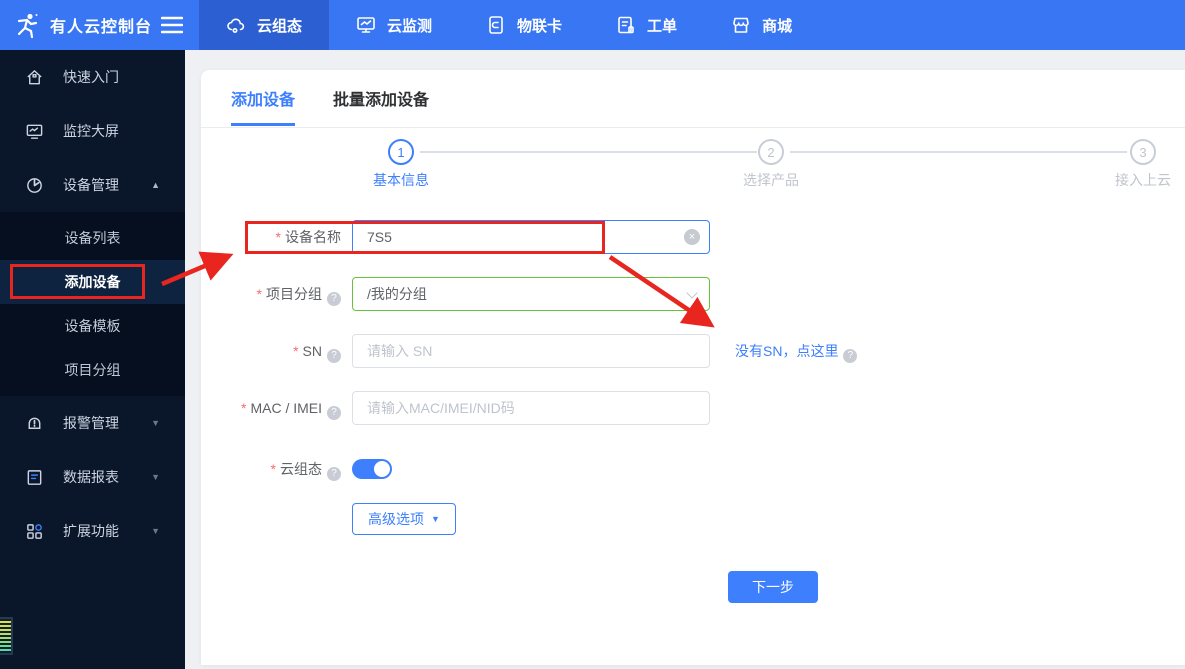 The height and width of the screenshot is (669, 1185). What do you see at coordinates (92, 282) in the screenshot?
I see `sidebar-subitem-add-device: 添加设备` at bounding box center [92, 282].